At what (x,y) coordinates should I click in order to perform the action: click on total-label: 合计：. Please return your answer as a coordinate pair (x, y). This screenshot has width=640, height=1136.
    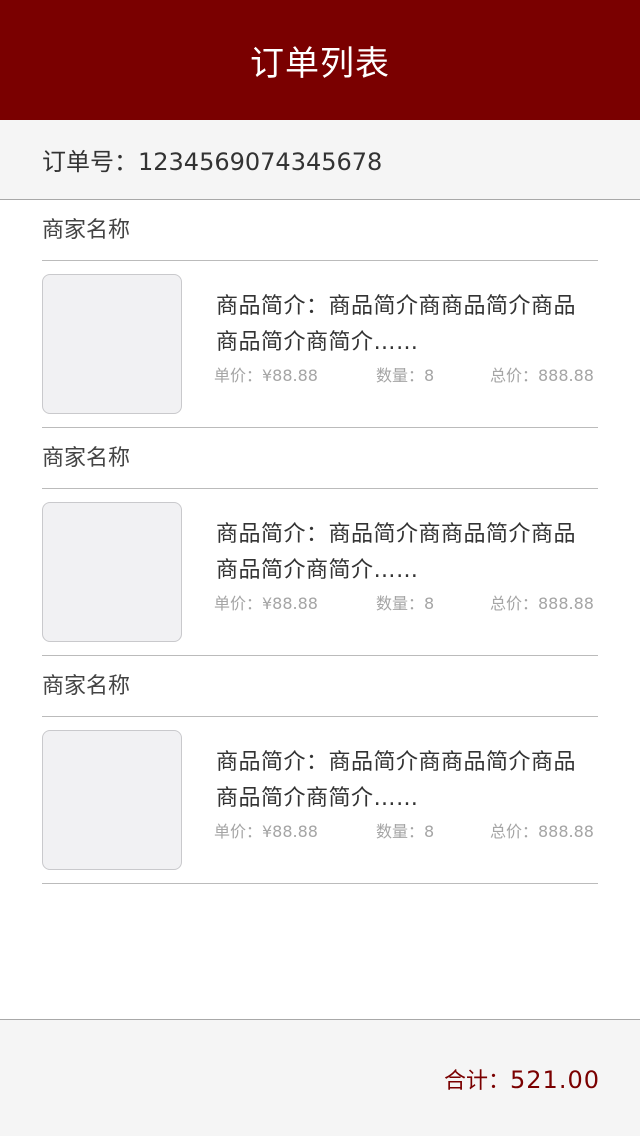
    Looking at the image, I should click on (477, 1081).